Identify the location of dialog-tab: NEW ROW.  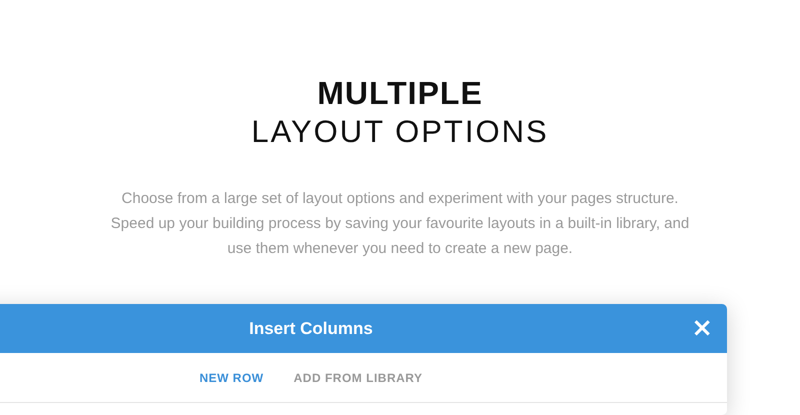
(231, 377).